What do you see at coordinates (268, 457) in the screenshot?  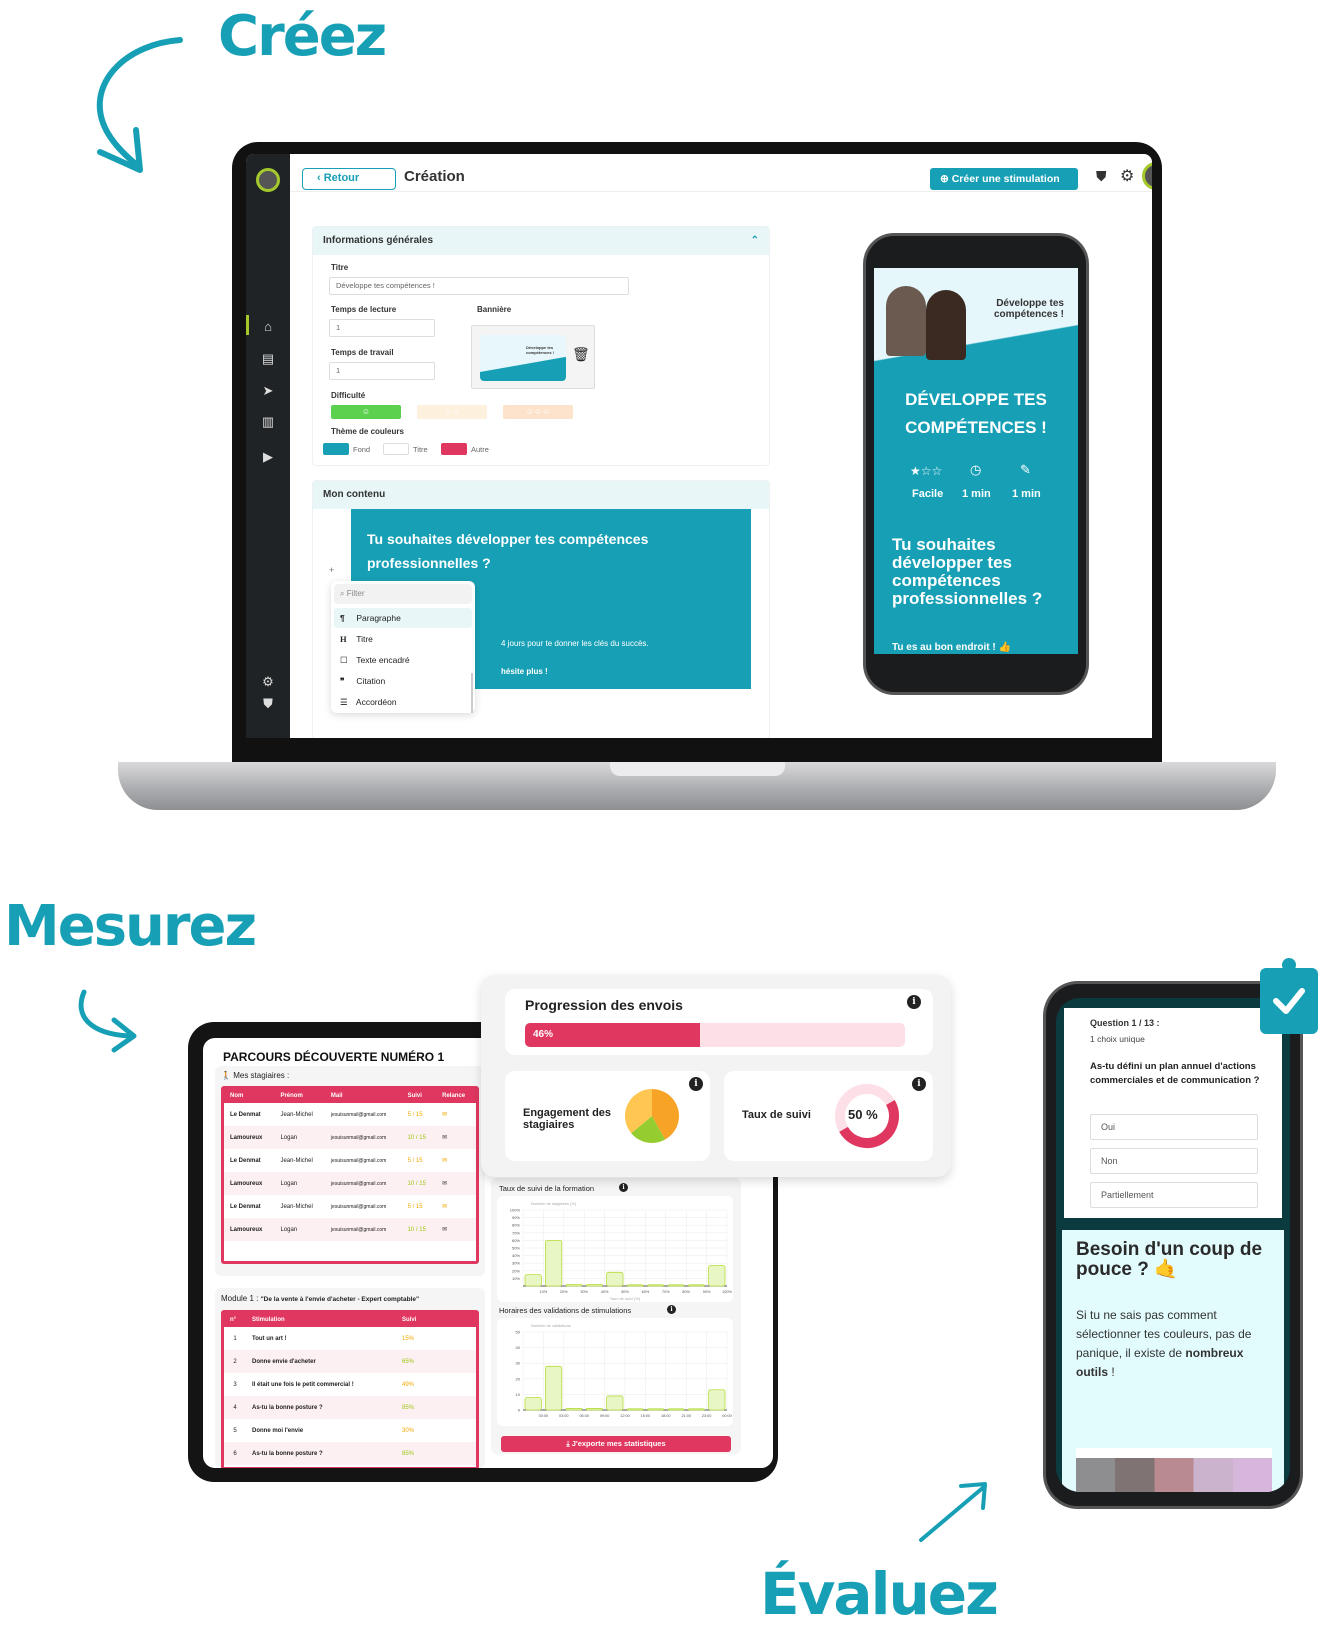 I see `video-icon: ▶` at bounding box center [268, 457].